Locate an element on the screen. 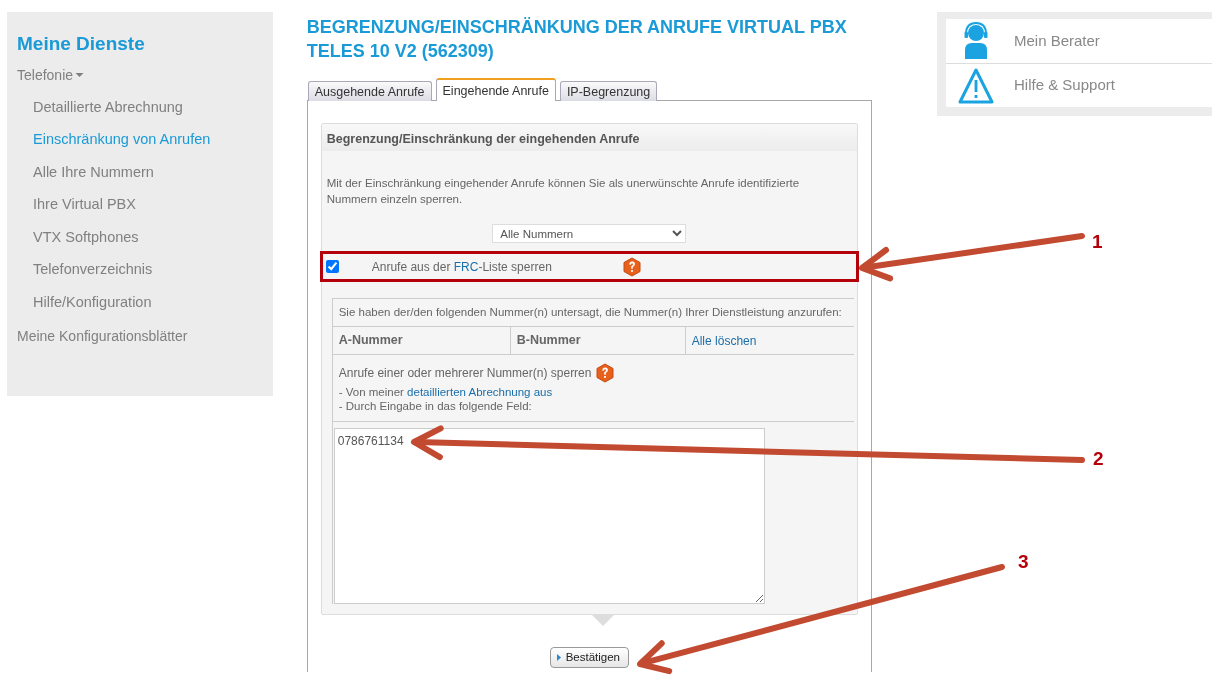  sidebar-subitem: Telefonverzeichnis is located at coordinates (140, 269).